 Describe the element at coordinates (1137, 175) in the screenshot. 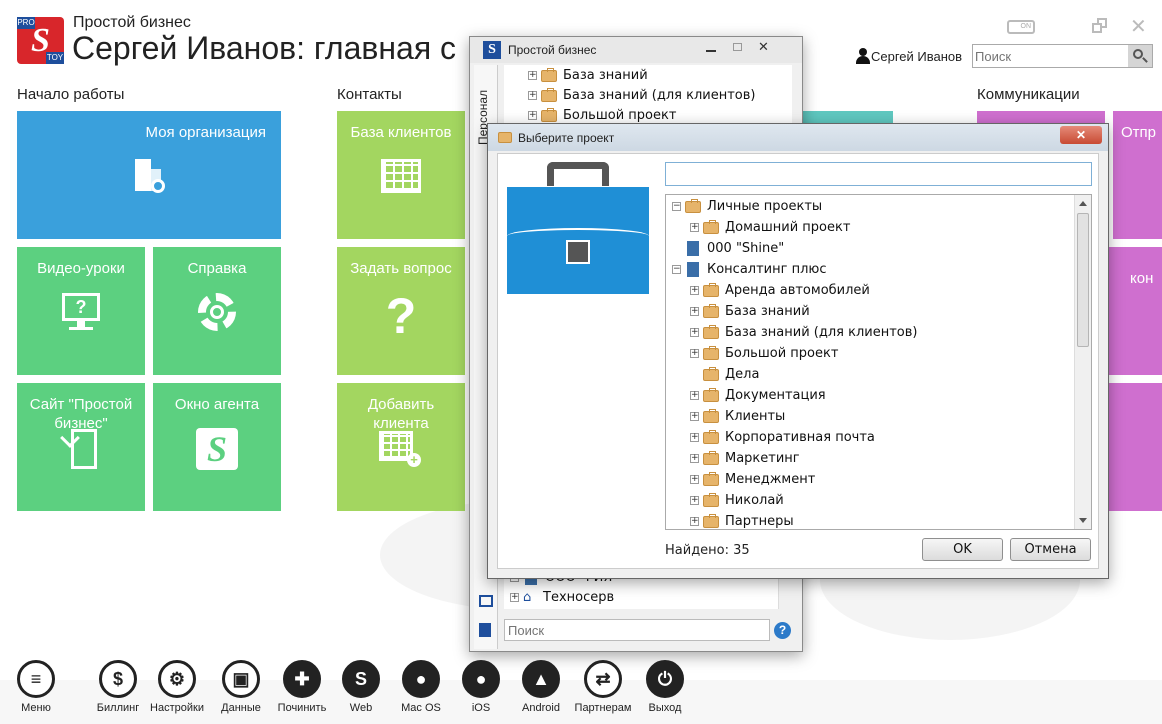

I see `tile-pink-send-2: Отпр` at that location.